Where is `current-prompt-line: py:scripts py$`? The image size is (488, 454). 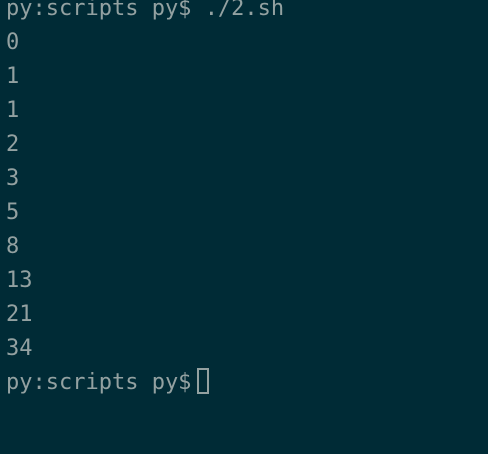 current-prompt-line: py:scripts py$ is located at coordinates (247, 383).